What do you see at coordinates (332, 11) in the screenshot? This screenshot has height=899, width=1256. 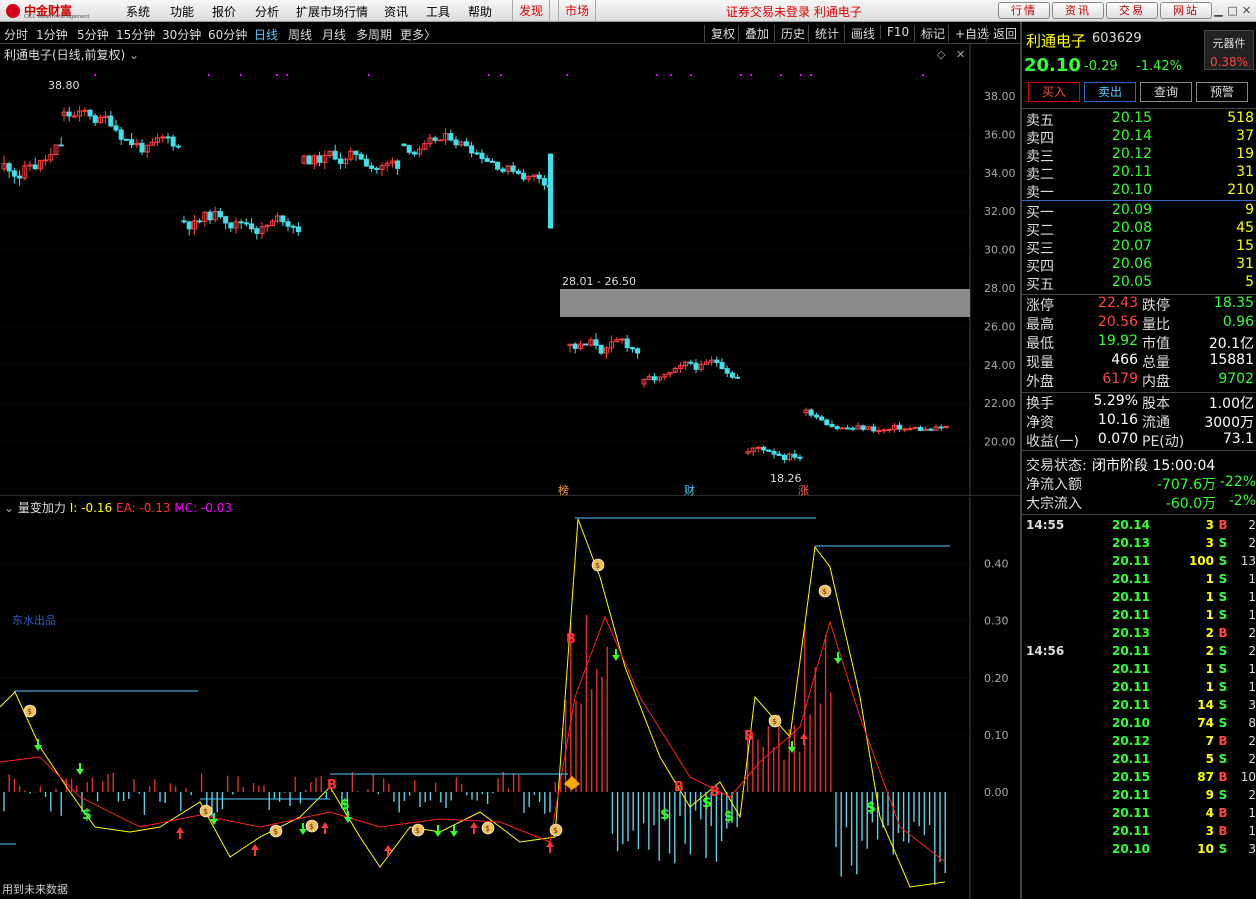 I see `menu-extended-market: 扩展市场行情` at bounding box center [332, 11].